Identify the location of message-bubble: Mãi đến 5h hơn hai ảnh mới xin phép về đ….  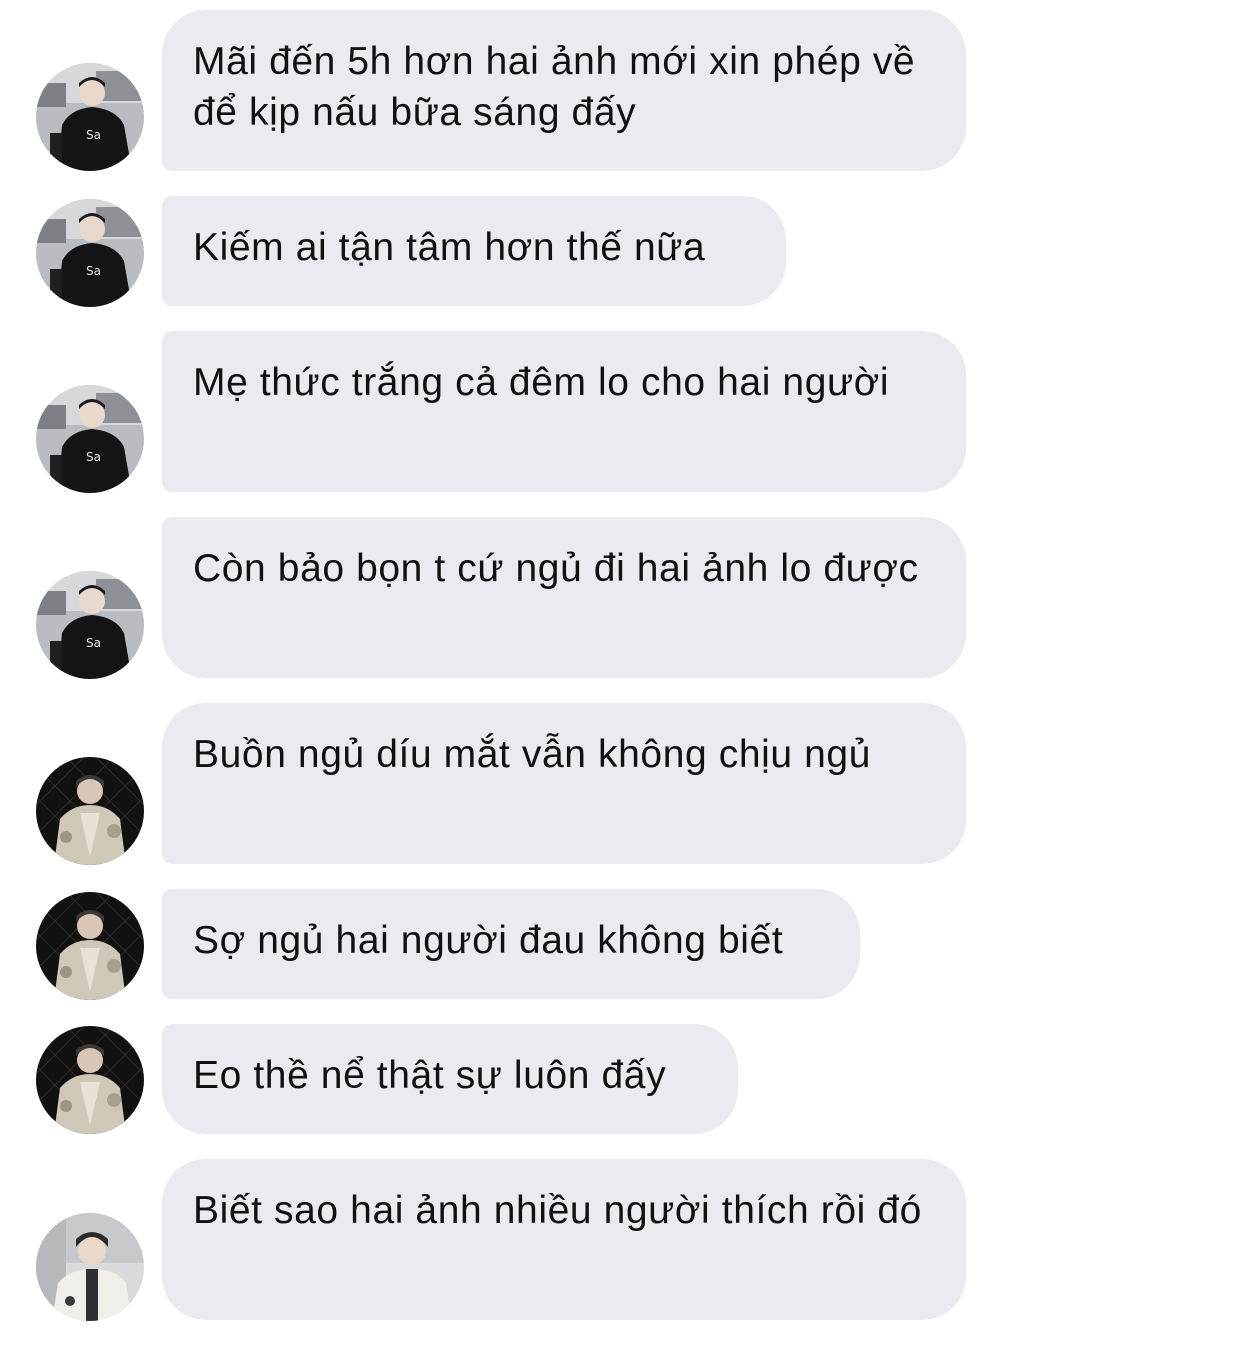
(564, 90).